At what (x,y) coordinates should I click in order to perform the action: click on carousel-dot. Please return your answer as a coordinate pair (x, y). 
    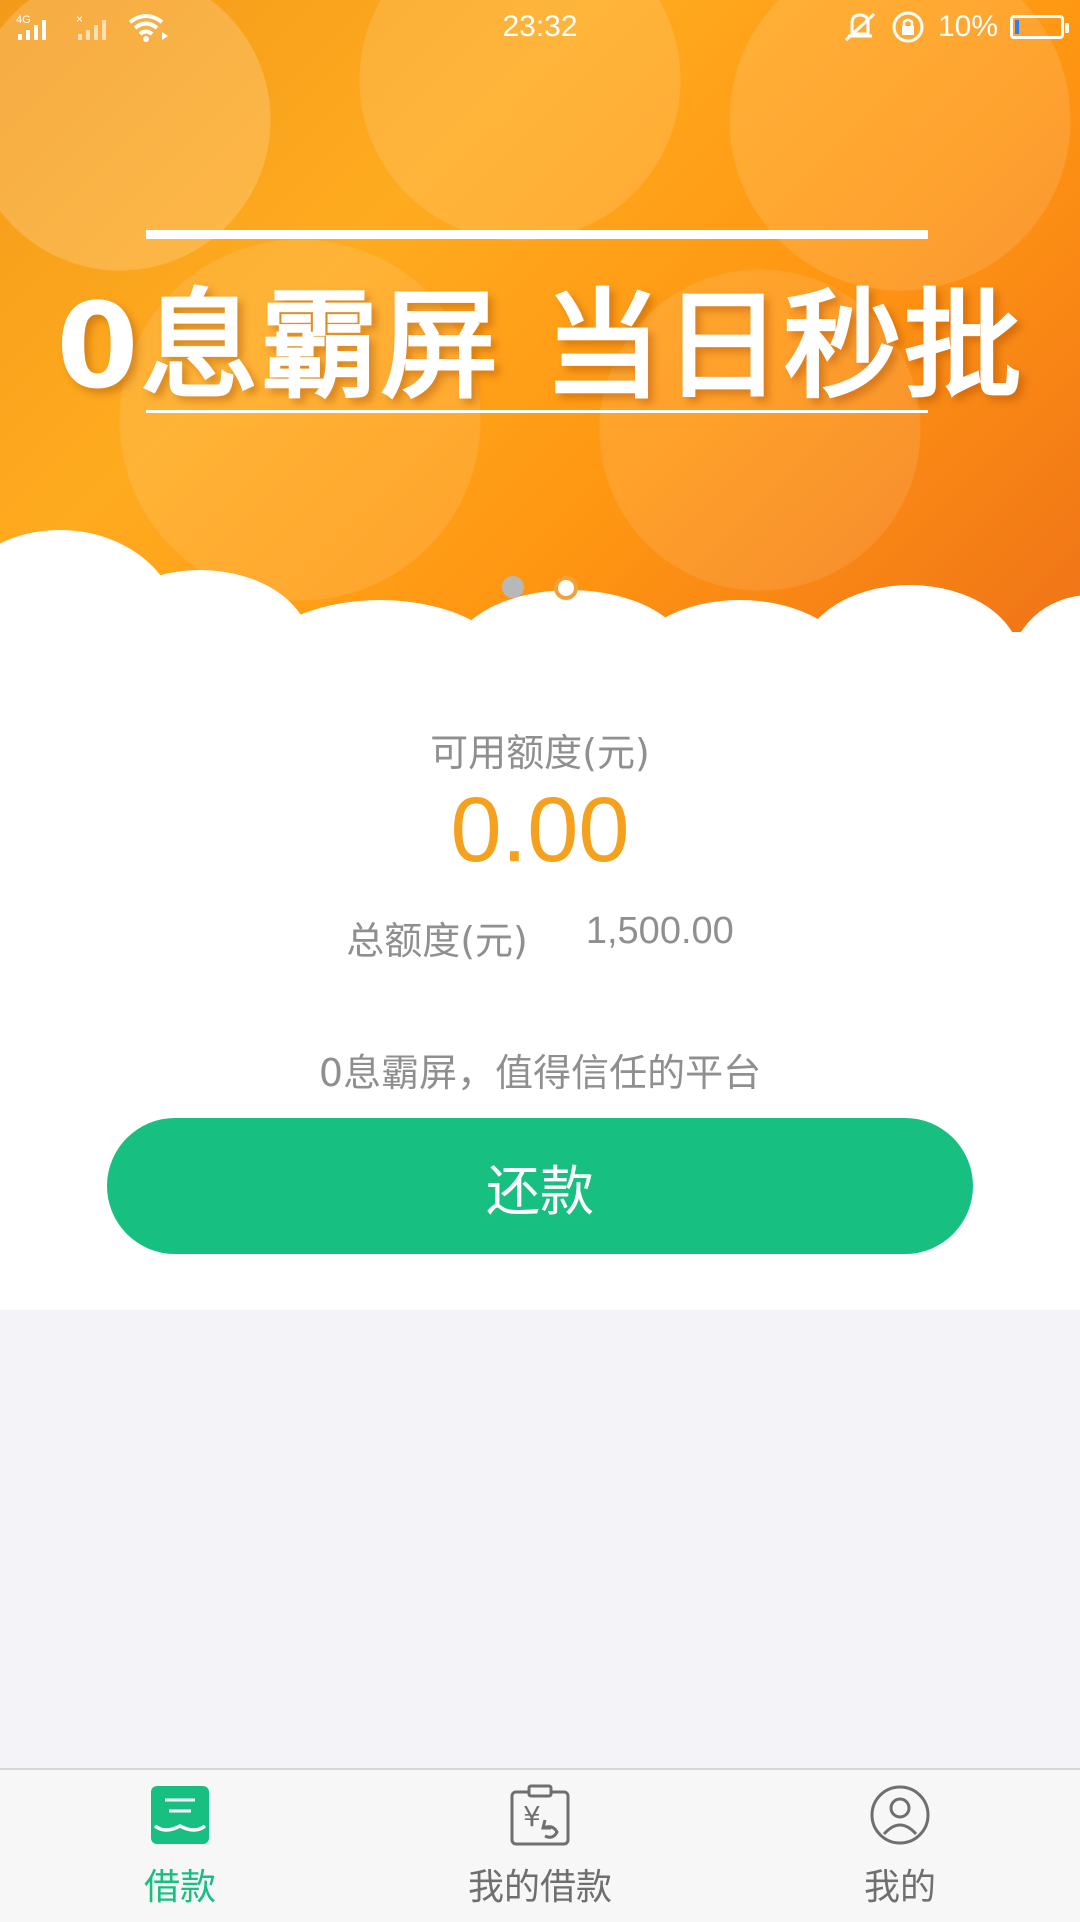
    Looking at the image, I should click on (513, 587).